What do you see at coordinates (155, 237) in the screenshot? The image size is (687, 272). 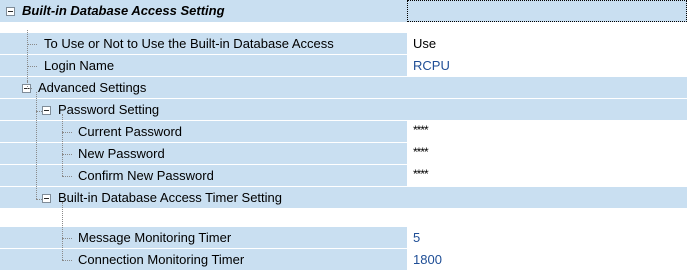 I see `property-label: Message Monitoring Timer` at bounding box center [155, 237].